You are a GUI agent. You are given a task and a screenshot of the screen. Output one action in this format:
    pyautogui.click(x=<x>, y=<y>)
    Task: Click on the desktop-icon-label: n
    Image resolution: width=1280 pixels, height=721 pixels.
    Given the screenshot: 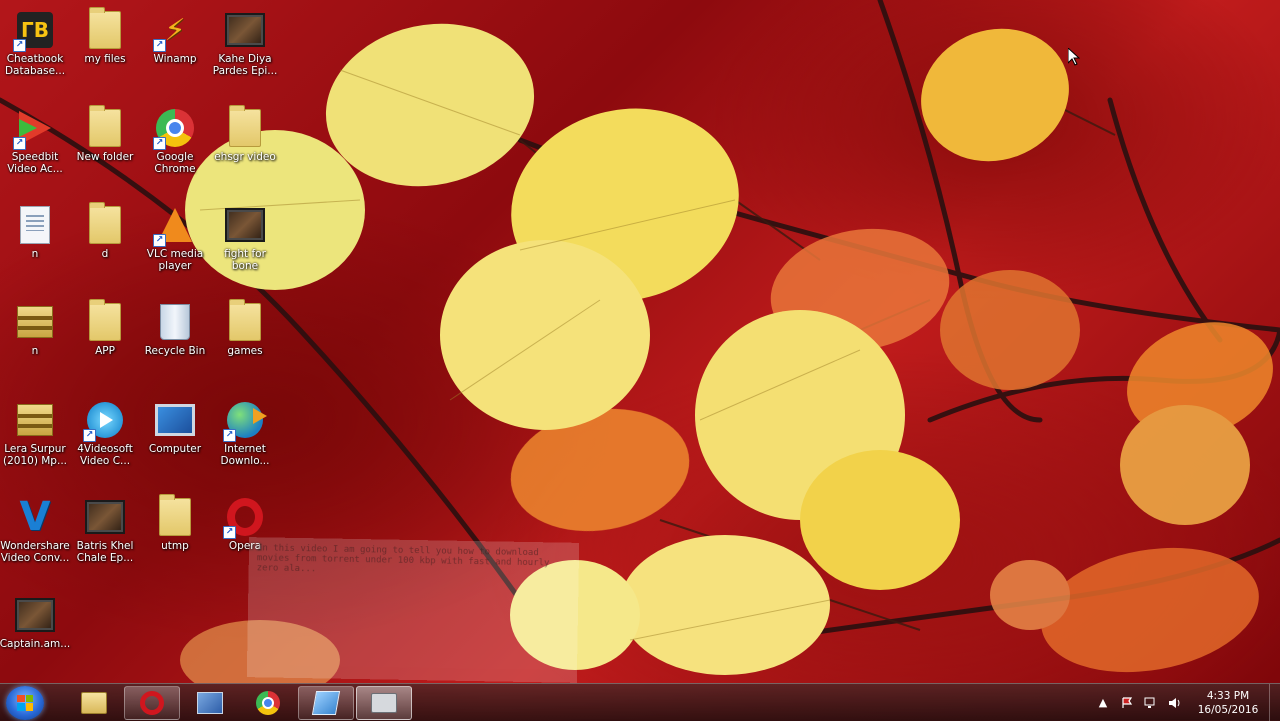 What is the action you would take?
    pyautogui.click(x=35, y=254)
    